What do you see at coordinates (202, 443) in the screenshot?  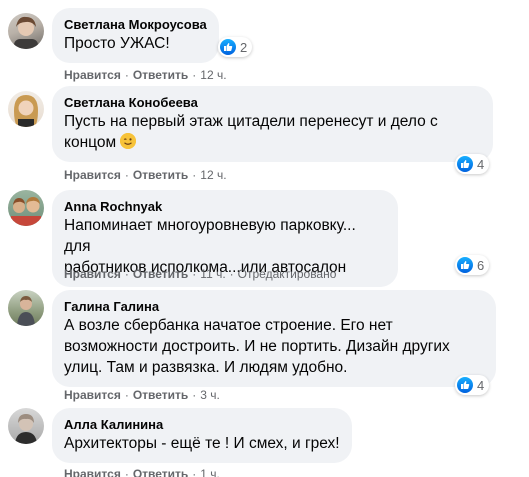 I see `comment-text: Архитекторы - ещё те ! И смех, и грех!` at bounding box center [202, 443].